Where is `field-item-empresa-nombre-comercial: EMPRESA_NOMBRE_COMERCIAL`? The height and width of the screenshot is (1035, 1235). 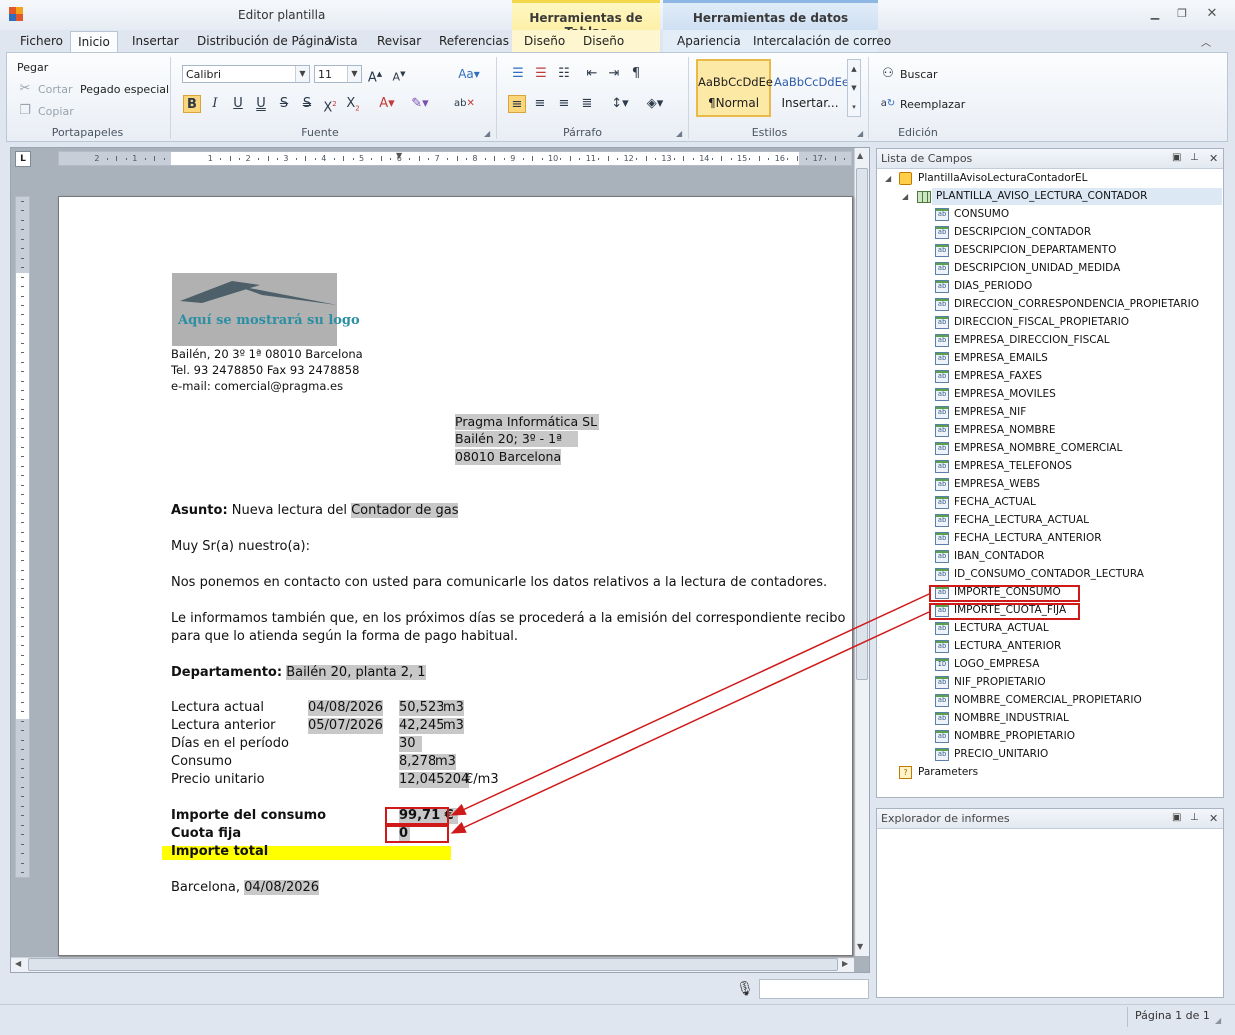 field-item-empresa-nombre-comercial: EMPRESA_NOMBRE_COMERCIAL is located at coordinates (1038, 448).